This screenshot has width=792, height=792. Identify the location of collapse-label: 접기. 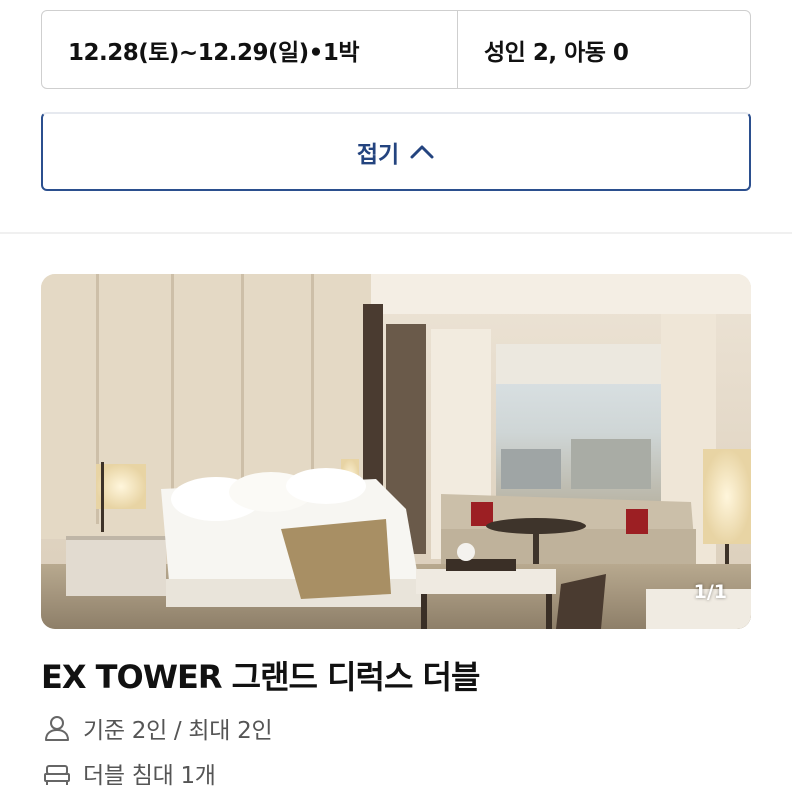
(378, 154).